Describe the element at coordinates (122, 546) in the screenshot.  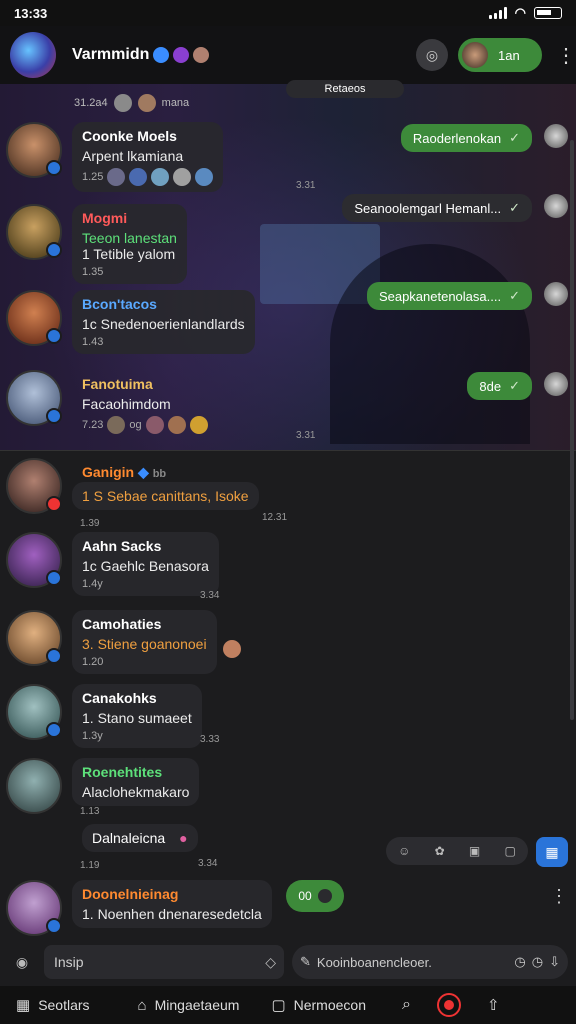
I see `sender-name: Aahn Sacks` at that location.